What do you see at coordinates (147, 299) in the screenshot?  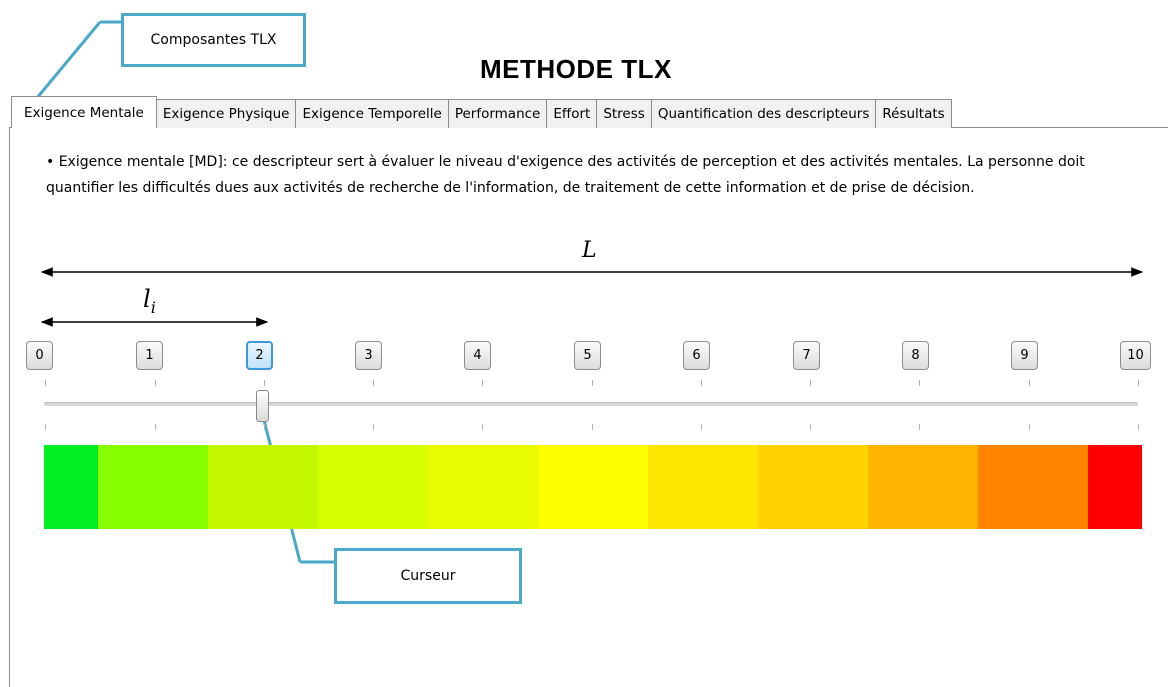 I see `partial-length-base: l` at bounding box center [147, 299].